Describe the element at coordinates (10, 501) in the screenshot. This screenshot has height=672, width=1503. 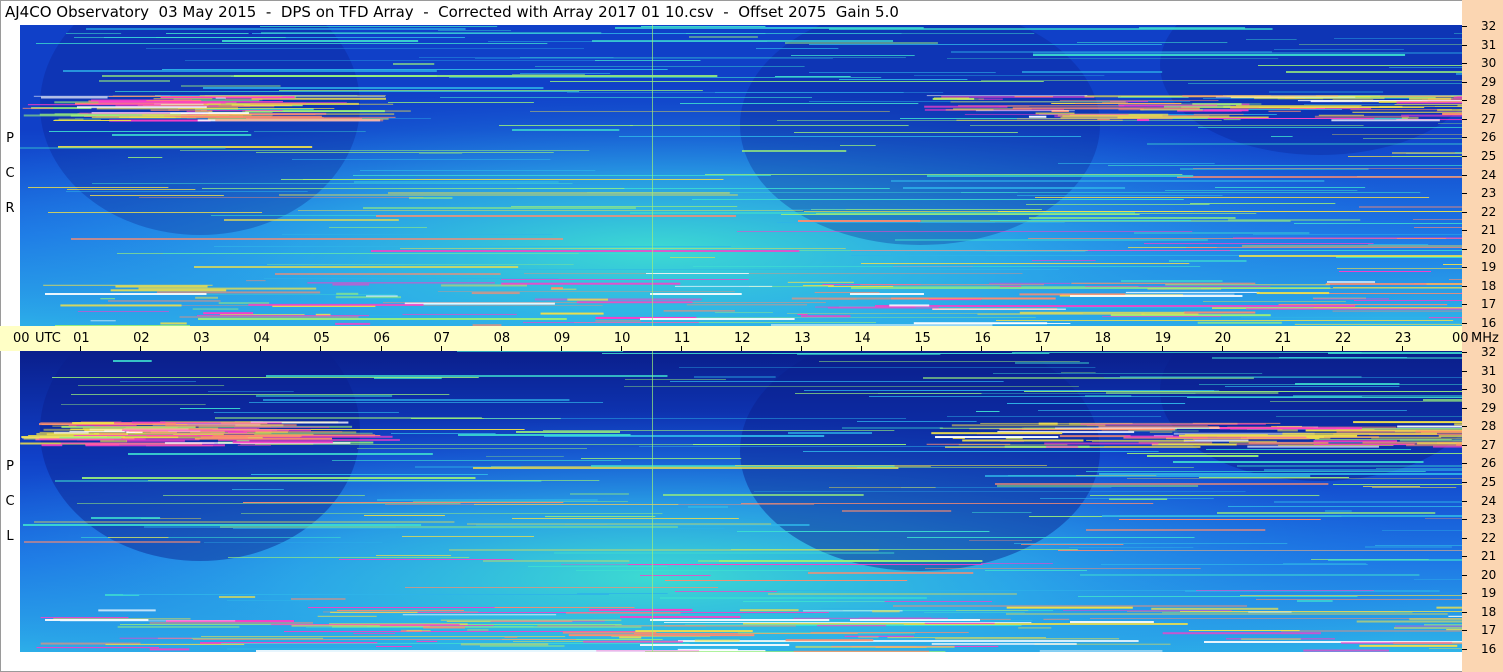
I see `lcp-label: P C L` at that location.